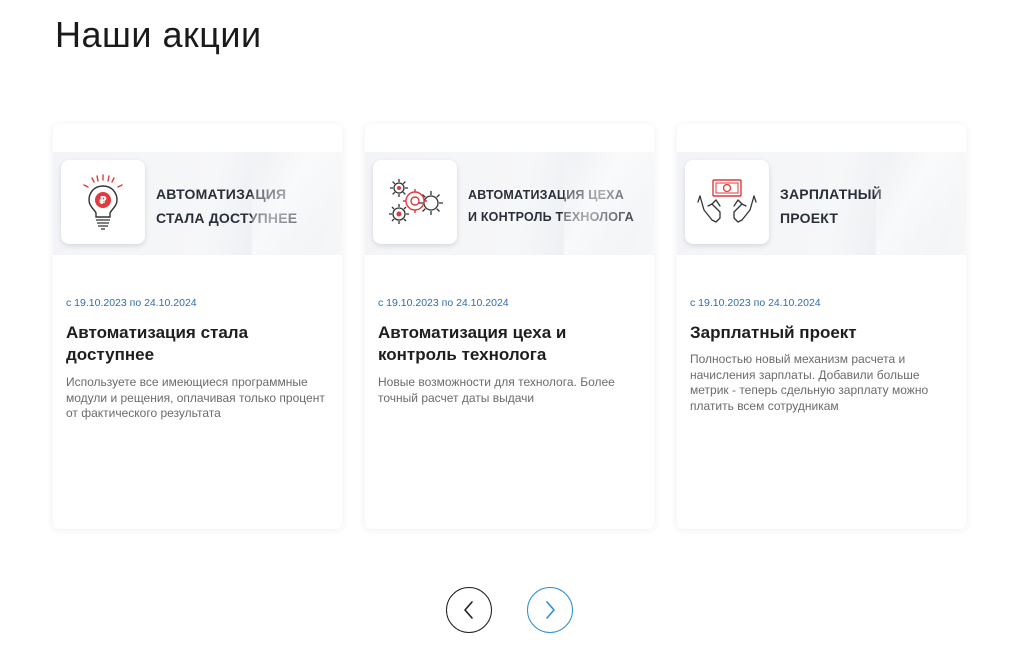 Image resolution: width=1024 pixels, height=645 pixels. I want to click on promo-banner-line: АВТОМАТИЗАЦИЯ ЦЕХА, so click(546, 195).